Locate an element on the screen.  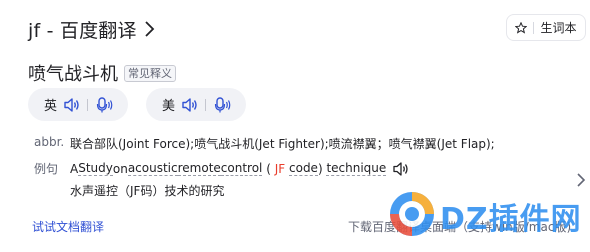
pronunciation-uk: 英 is located at coordinates (78, 104).